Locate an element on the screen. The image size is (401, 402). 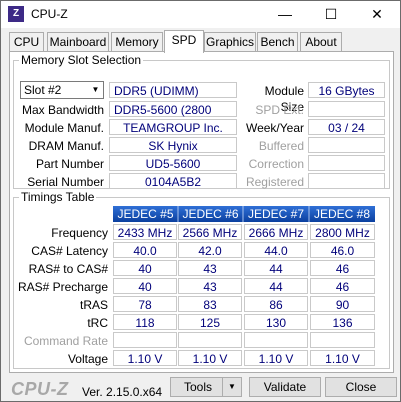
tab-cpu: CPU is located at coordinates (26, 42).